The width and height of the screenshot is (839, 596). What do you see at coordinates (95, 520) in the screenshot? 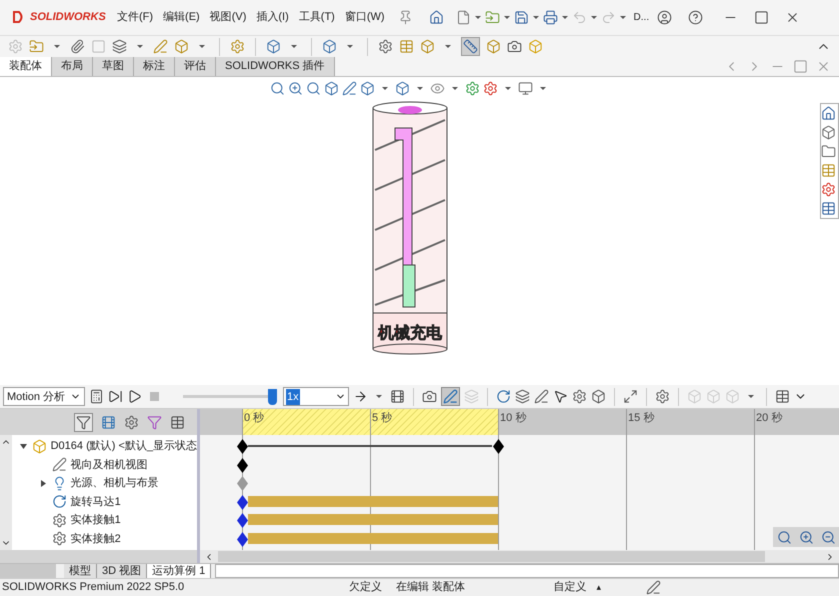
I see `tree-item: 实体接触1` at bounding box center [95, 520].